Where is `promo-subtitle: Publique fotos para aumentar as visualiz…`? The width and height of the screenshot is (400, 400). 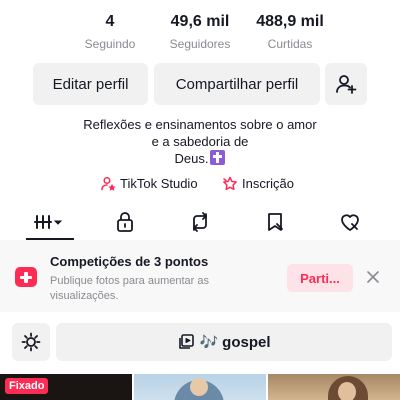 promo-subtitle: Publique fotos para aumentar as visualiz… is located at coordinates (129, 288).